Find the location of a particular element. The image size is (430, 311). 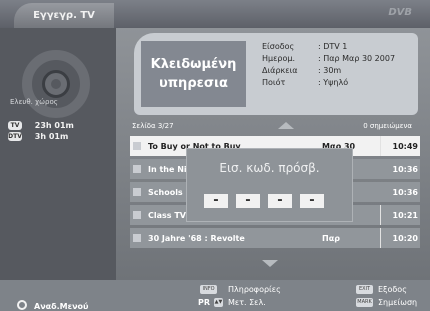

date-row: Ημερομ. : Παρ Μαρ 30 2007 is located at coordinates (337, 60).